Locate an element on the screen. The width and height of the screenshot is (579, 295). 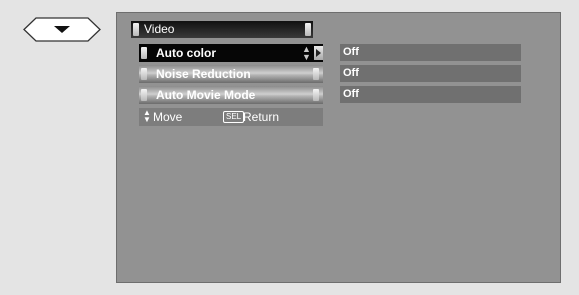
help-bar: ▲ ▼ Move SEL Return is located at coordinates (231, 117).